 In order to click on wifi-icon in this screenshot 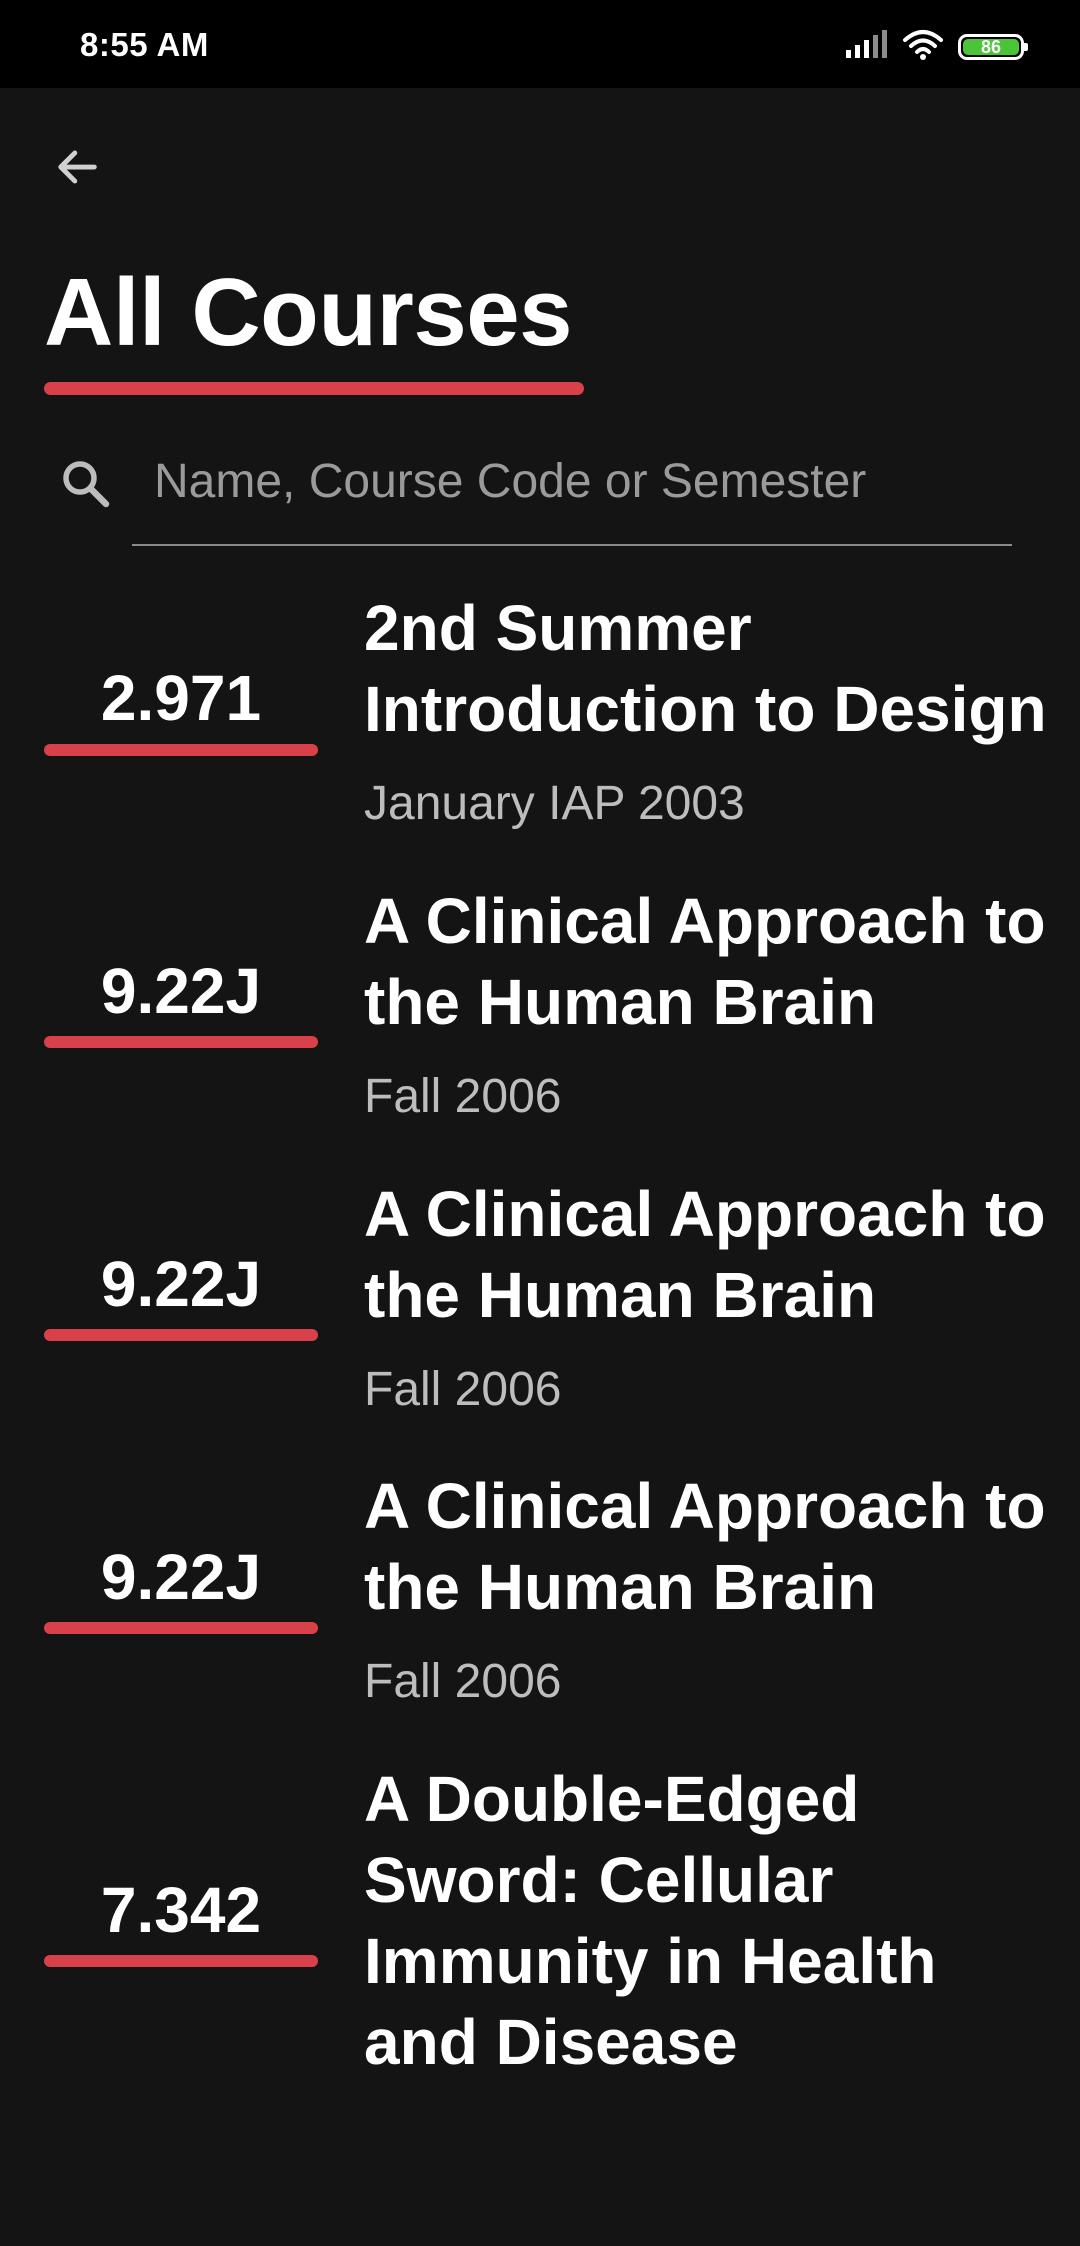, I will do `click(923, 47)`.